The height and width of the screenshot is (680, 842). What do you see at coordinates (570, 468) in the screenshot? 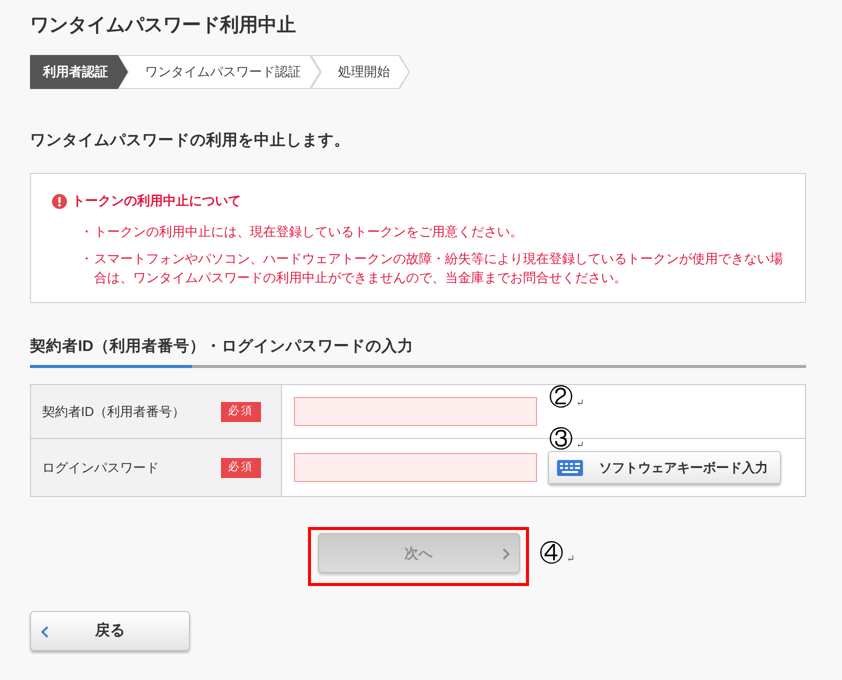
I see `keyboard-icon` at bounding box center [570, 468].